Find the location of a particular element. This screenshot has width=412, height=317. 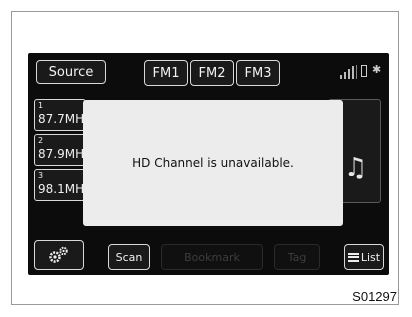

preset-number: 1 is located at coordinates (41, 105).